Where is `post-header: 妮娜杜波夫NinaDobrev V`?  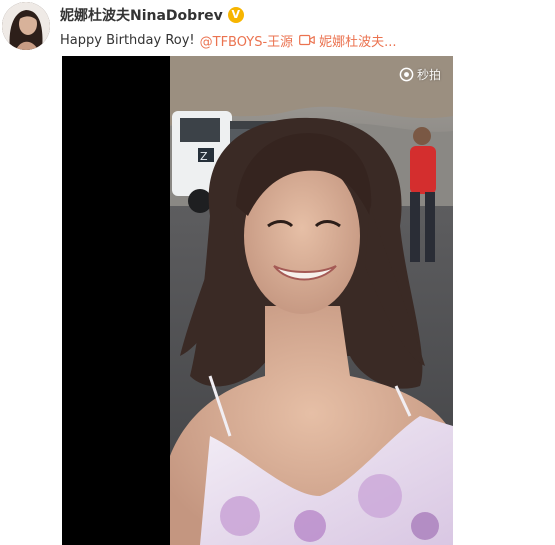
post-header: 妮娜杜波夫NinaDobrev V is located at coordinates (152, 15).